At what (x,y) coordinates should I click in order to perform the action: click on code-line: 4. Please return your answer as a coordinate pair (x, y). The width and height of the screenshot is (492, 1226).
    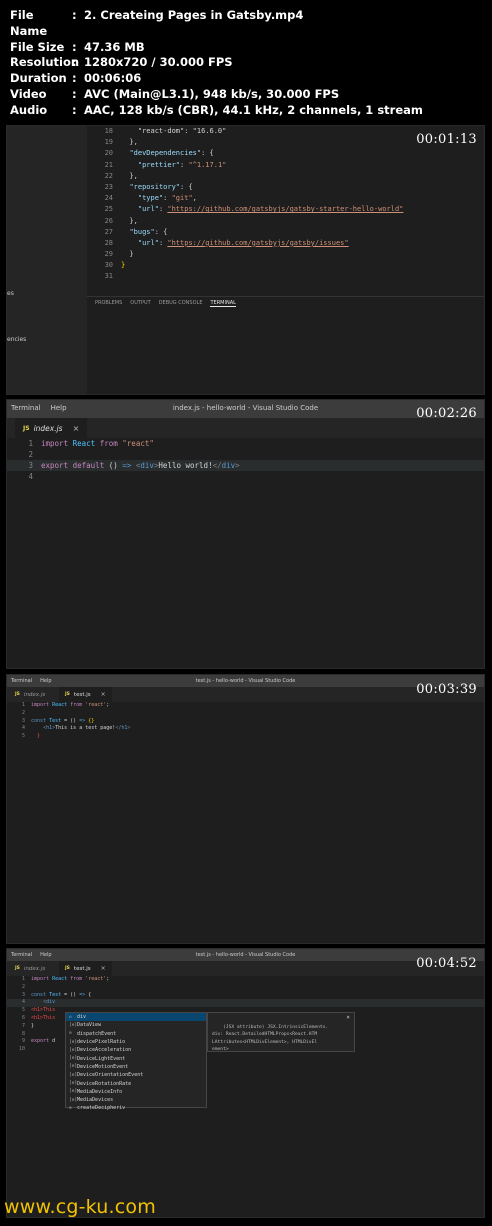
    Looking at the image, I should click on (245, 476).